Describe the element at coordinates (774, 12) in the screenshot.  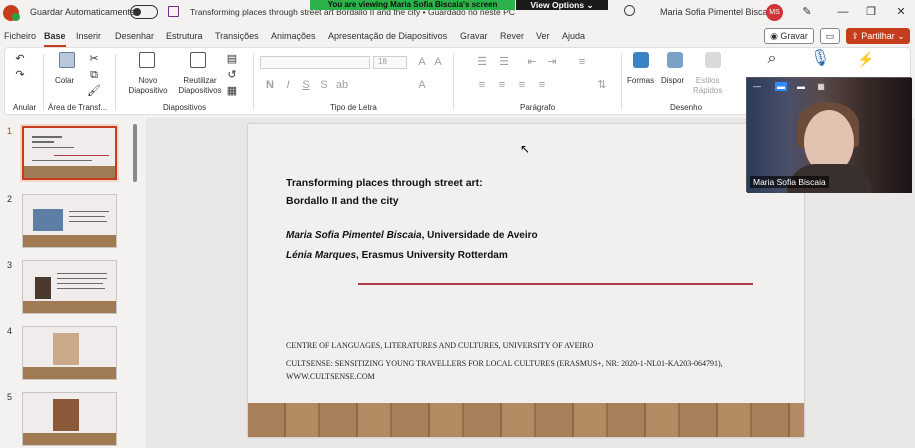
I see `avatar: MS` at that location.